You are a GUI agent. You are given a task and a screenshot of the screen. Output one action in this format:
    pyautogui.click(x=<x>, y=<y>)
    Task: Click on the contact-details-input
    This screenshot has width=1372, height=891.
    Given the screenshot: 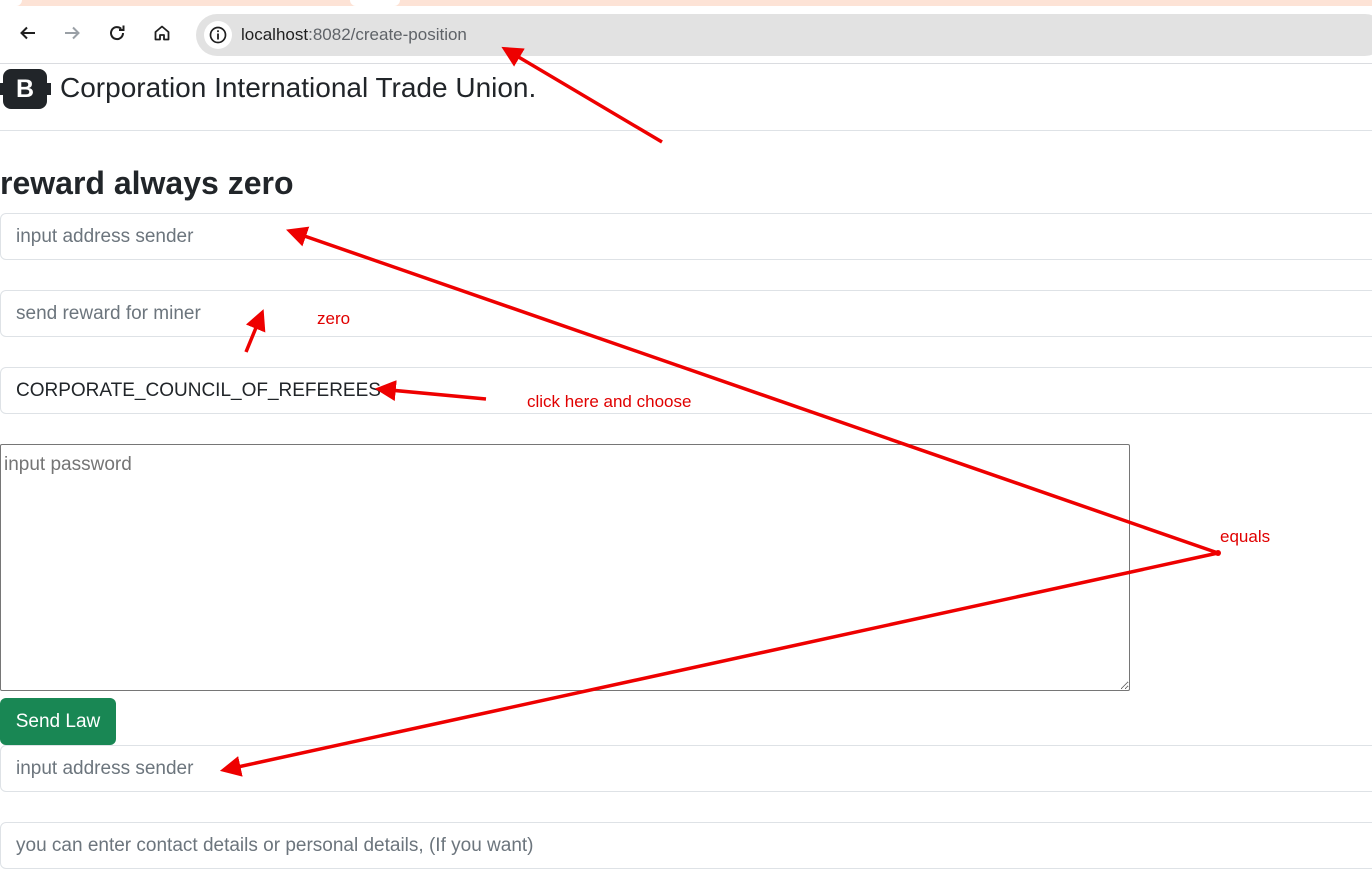 What is the action you would take?
    pyautogui.click(x=686, y=845)
    